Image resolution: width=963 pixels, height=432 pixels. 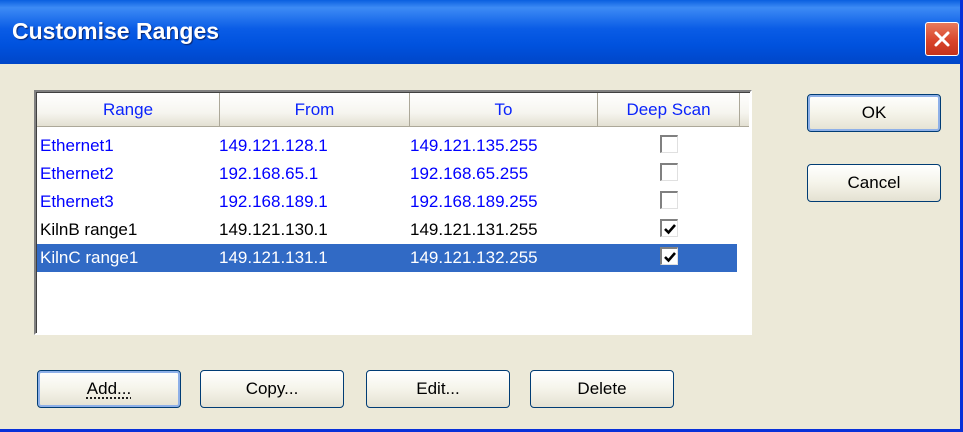 What do you see at coordinates (744, 110) in the screenshot?
I see `column-header-filler` at bounding box center [744, 110].